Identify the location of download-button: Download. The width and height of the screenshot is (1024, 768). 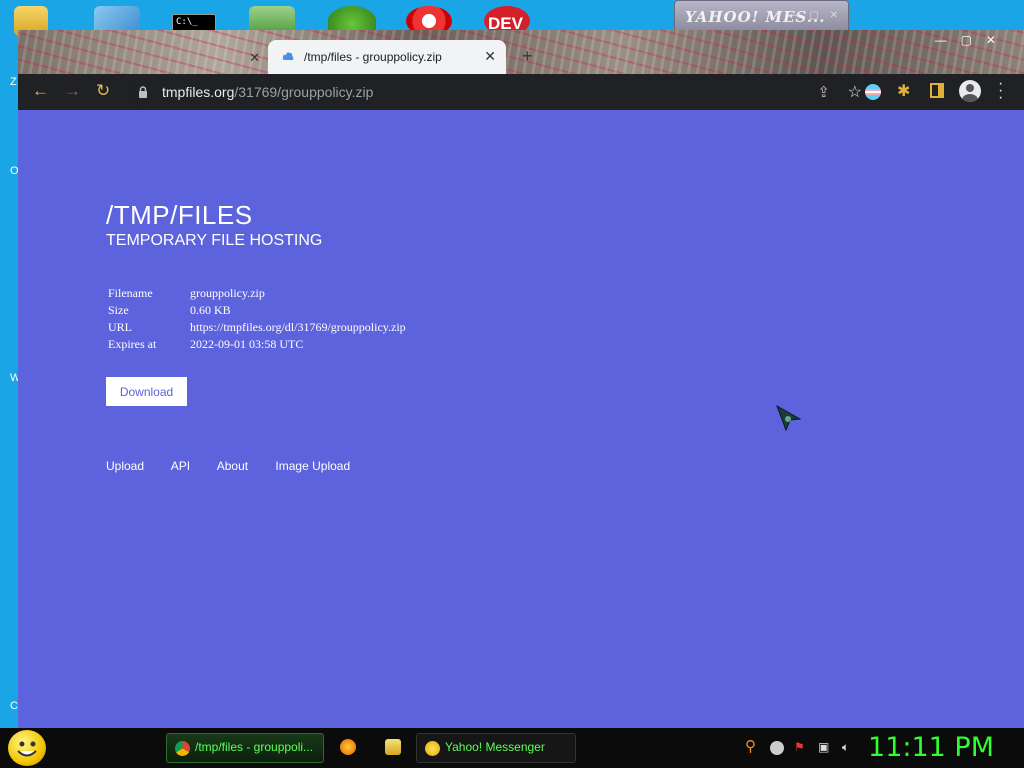
(146, 391).